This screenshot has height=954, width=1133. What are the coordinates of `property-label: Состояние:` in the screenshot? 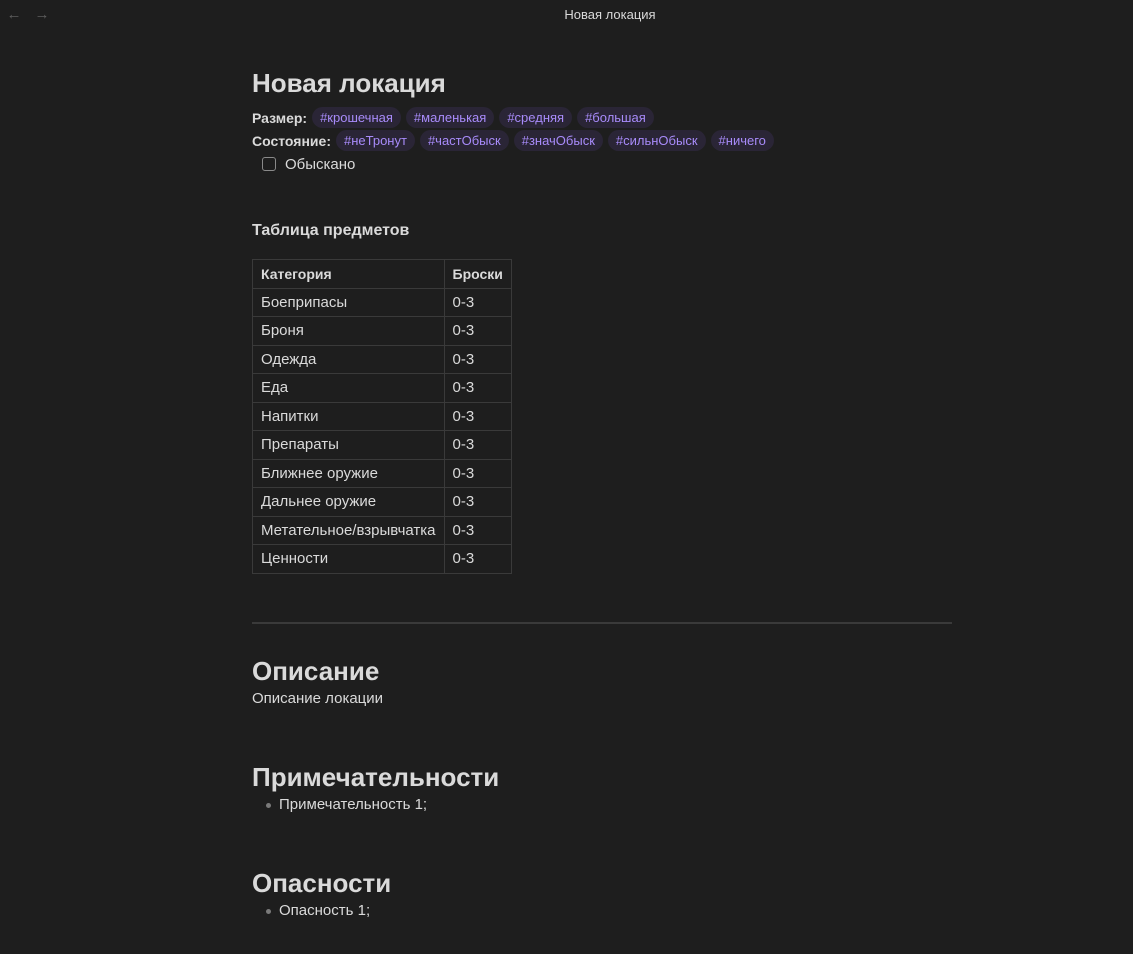 It's located at (291, 140).